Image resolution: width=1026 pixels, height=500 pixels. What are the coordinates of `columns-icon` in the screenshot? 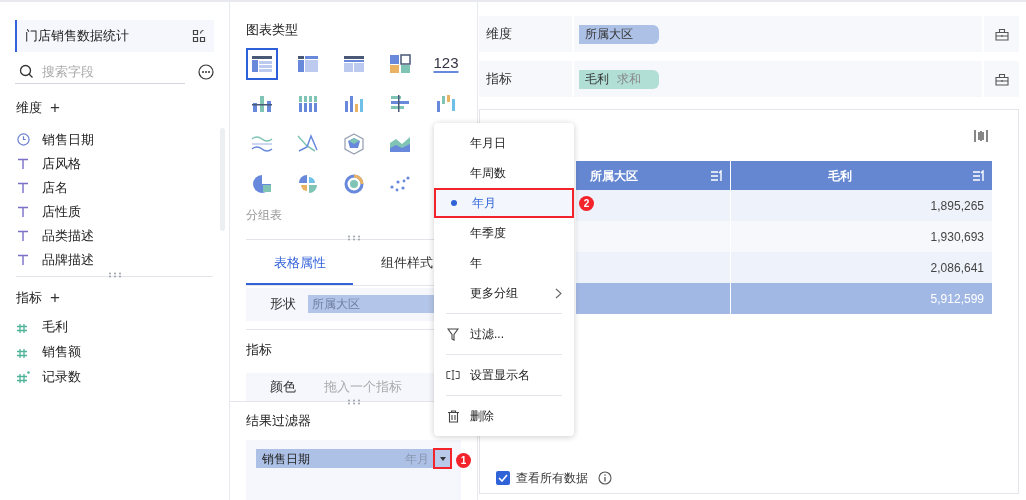 It's located at (981, 135).